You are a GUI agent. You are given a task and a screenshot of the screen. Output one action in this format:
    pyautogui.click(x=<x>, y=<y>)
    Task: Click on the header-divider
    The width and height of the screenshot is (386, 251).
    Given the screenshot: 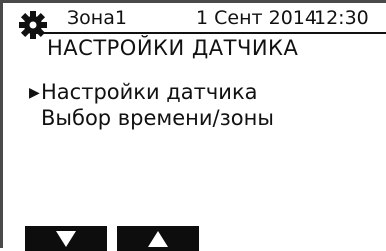 What is the action you would take?
    pyautogui.click(x=209, y=33)
    